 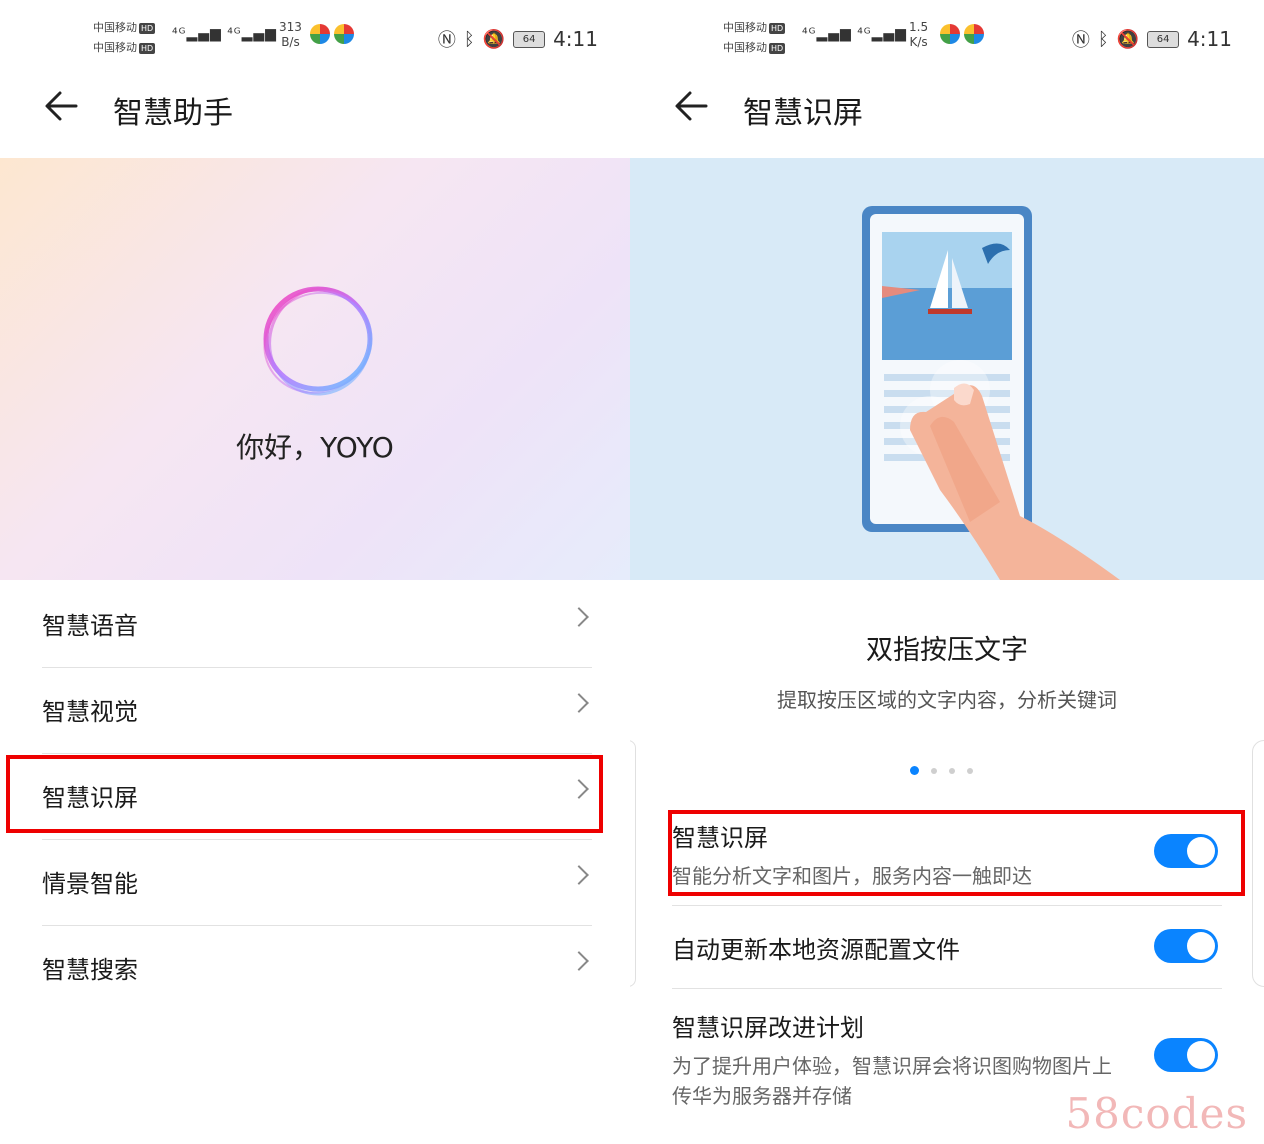 I want to click on two-finger-press-illustration, so click(x=991, y=393).